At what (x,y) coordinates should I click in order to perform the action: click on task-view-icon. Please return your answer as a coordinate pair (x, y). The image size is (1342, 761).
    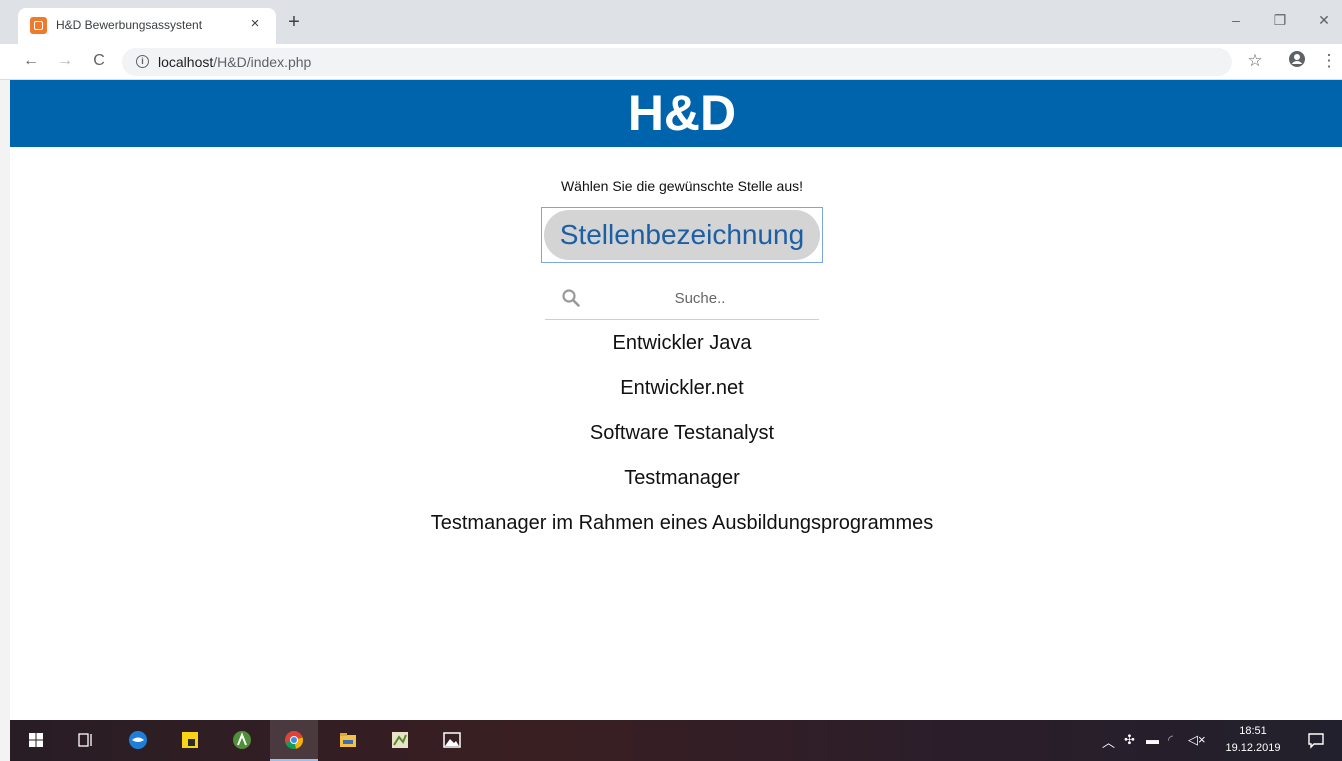
    Looking at the image, I should click on (86, 740).